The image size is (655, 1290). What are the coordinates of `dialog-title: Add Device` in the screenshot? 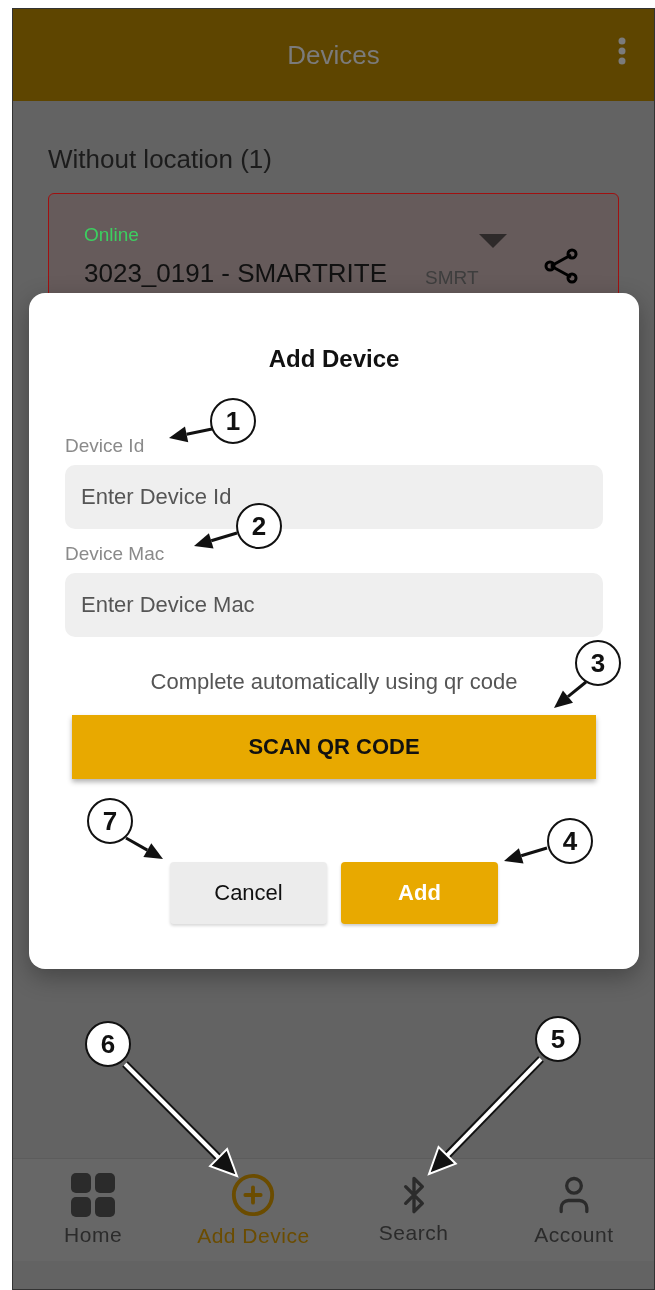 It's located at (334, 359).